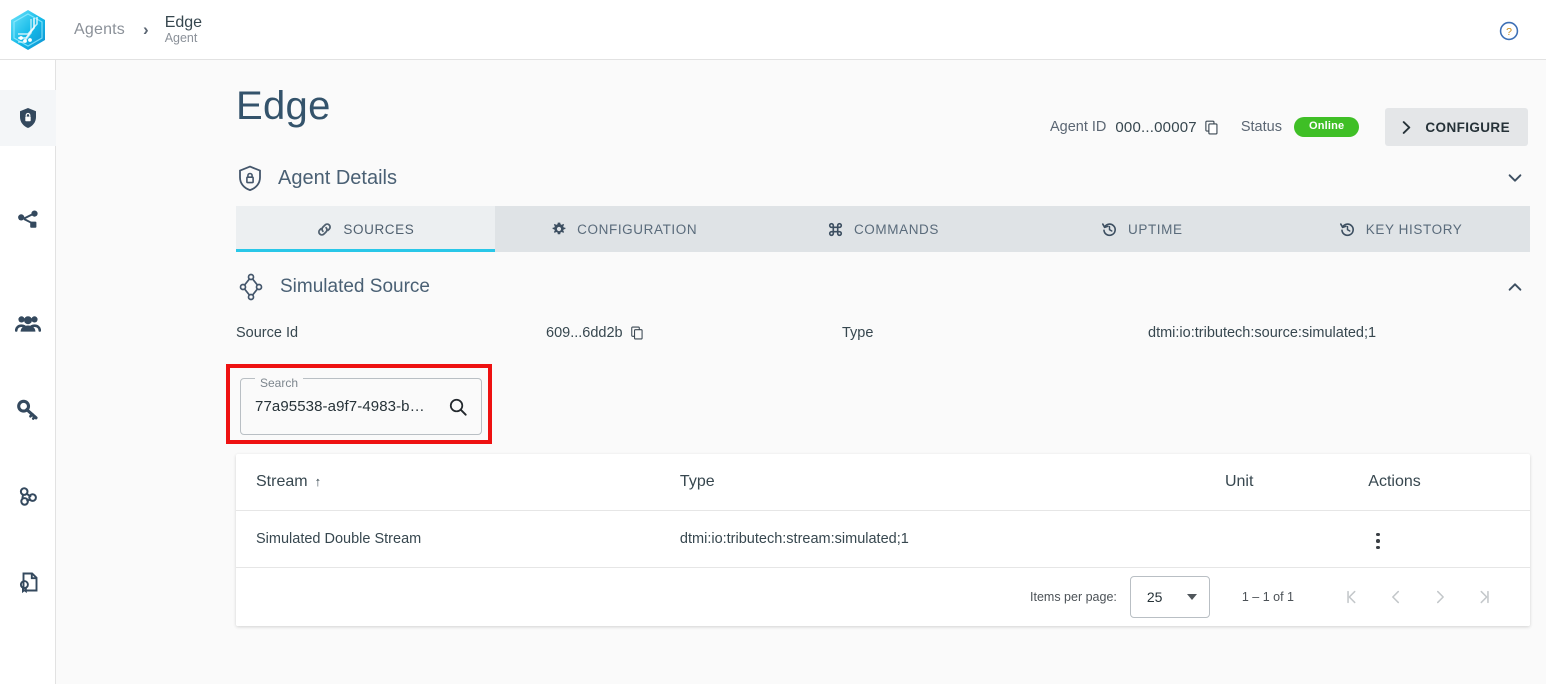 The width and height of the screenshot is (1546, 684). I want to click on previous-page-icon, so click(1396, 596).